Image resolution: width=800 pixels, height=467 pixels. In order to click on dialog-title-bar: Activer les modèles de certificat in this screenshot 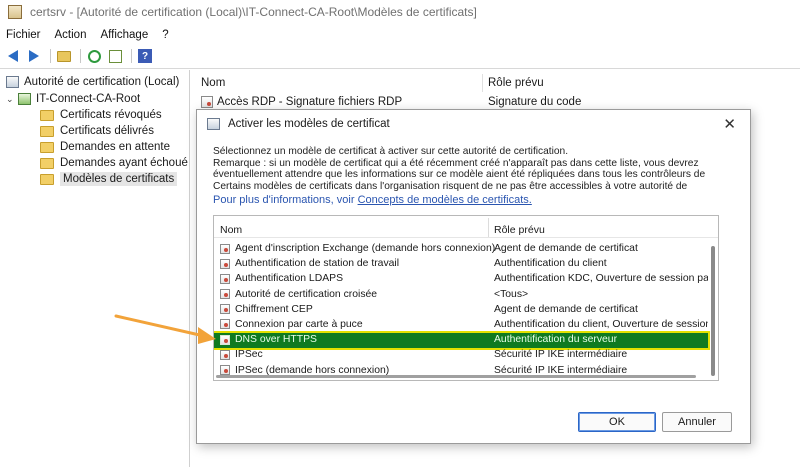, I will do `click(473, 124)`.